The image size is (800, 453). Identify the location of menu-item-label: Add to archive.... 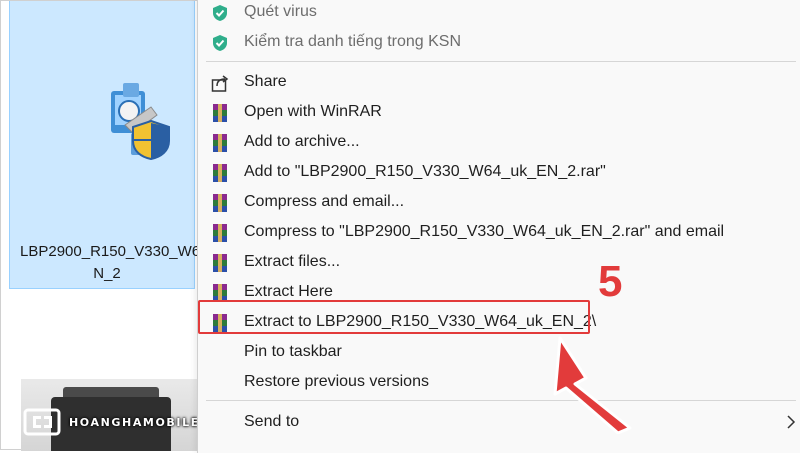
(302, 141).